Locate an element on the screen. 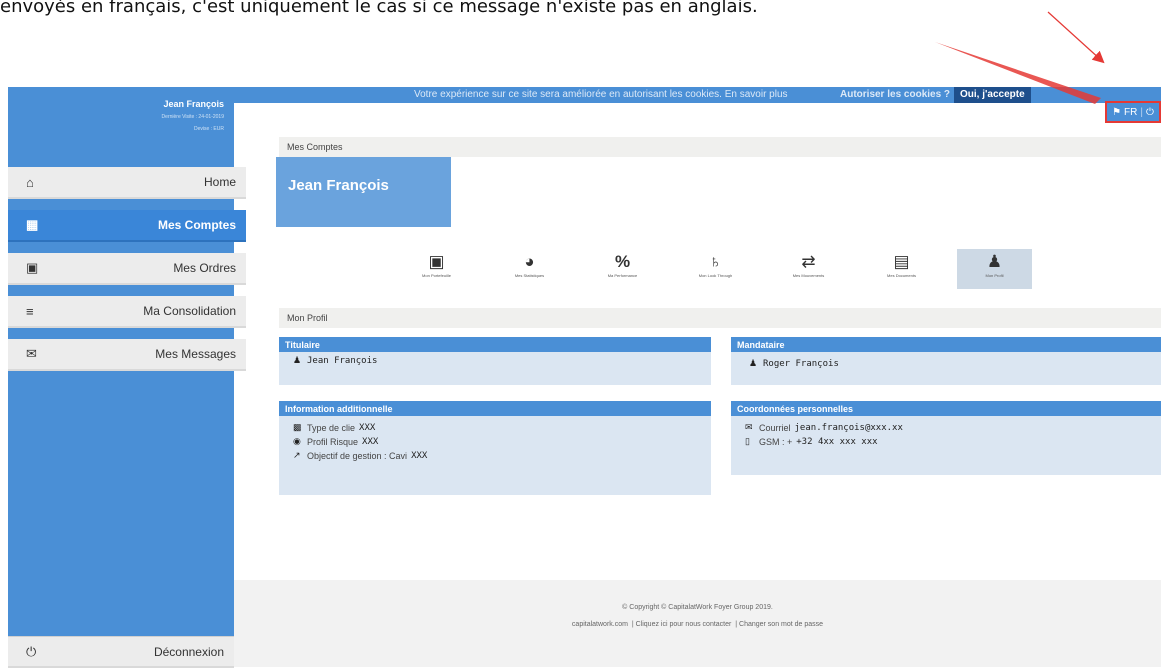 The image size is (1161, 668). section-title-mes-comptes: Mes Comptes is located at coordinates (720, 147).